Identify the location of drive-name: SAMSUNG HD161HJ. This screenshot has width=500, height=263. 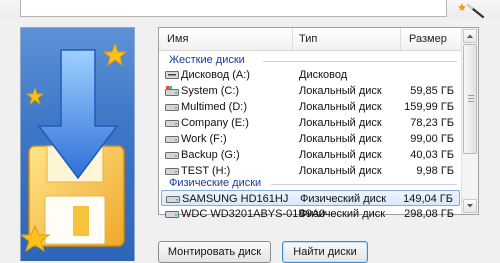
(235, 199).